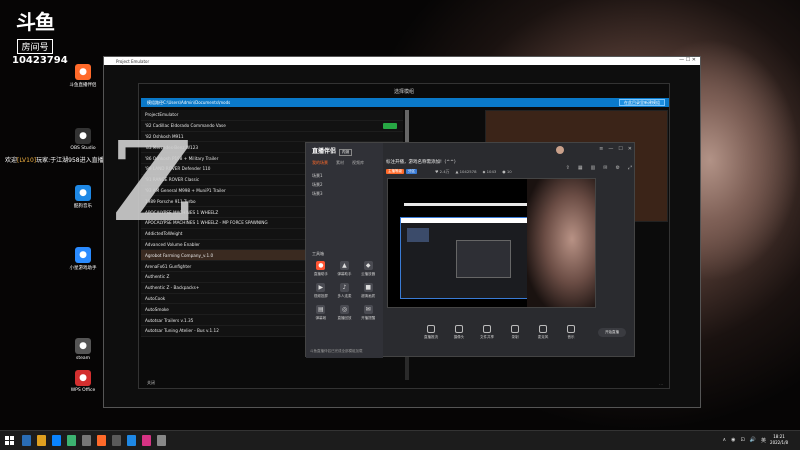  Describe the element at coordinates (168, 266) in the screenshot. I see `mod-name: ArenaFx61 Gunfighter` at that location.